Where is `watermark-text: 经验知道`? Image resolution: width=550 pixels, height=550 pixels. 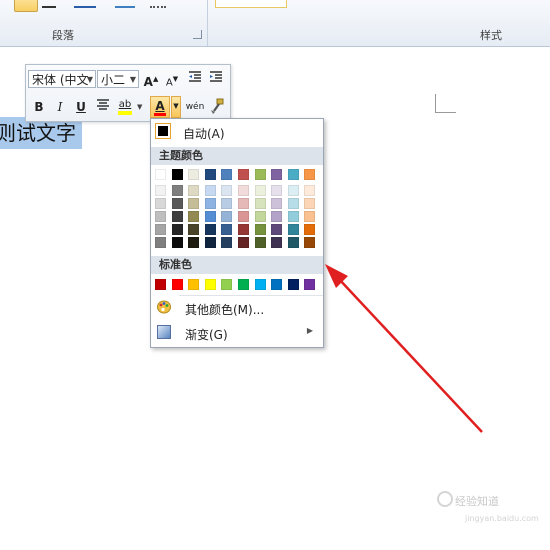
watermark-text: 经验知道 is located at coordinates (477, 501).